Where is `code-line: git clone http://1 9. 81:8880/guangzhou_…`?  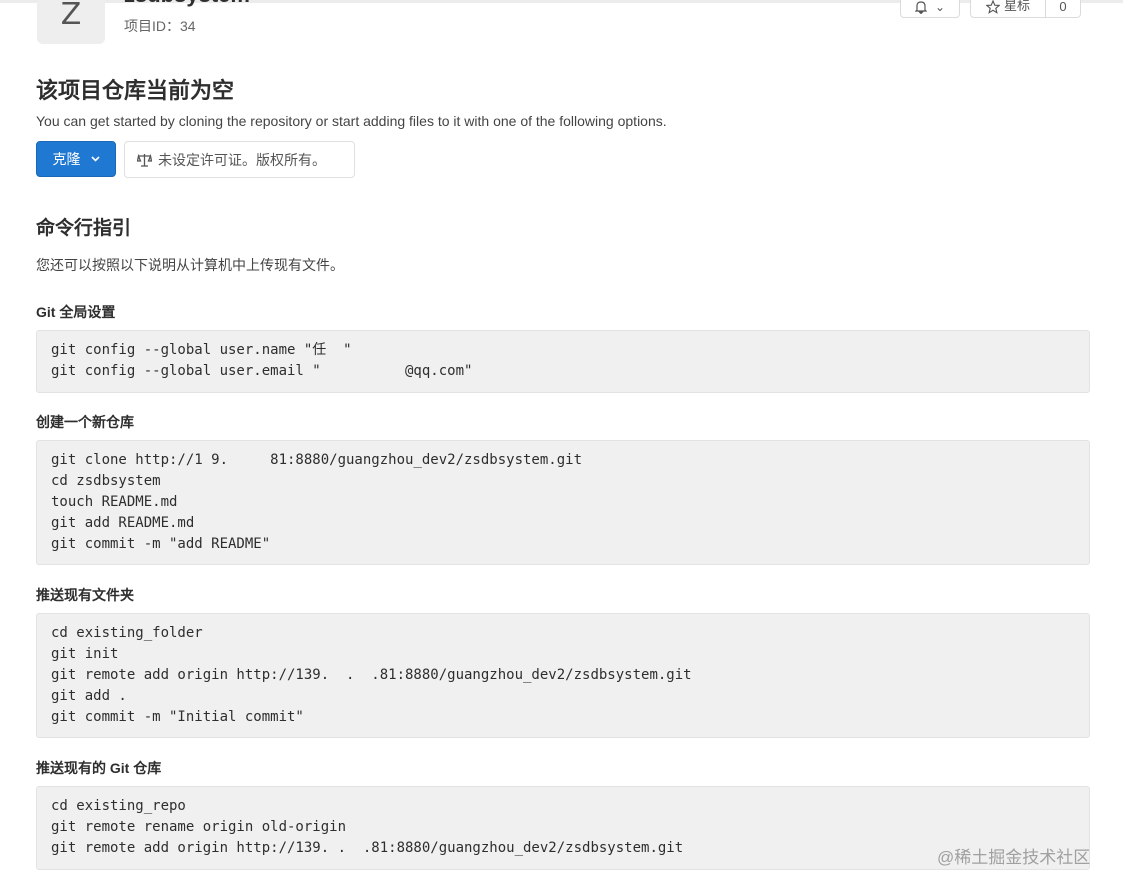
code-line: git clone http://1 9. 81:8880/guangzhou_… is located at coordinates (317, 460).